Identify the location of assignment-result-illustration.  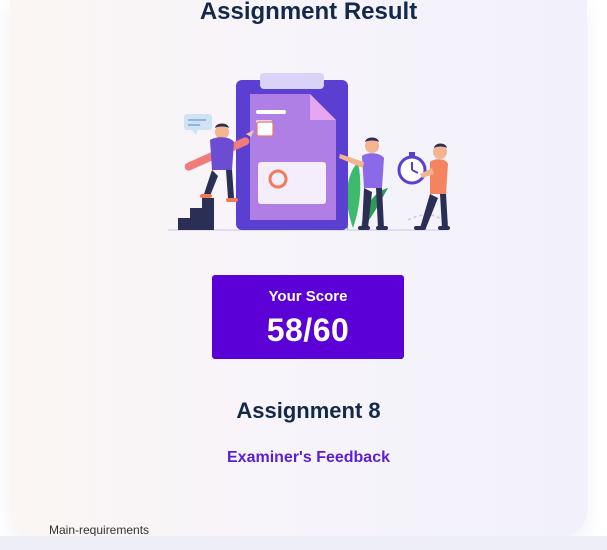
(309, 152).